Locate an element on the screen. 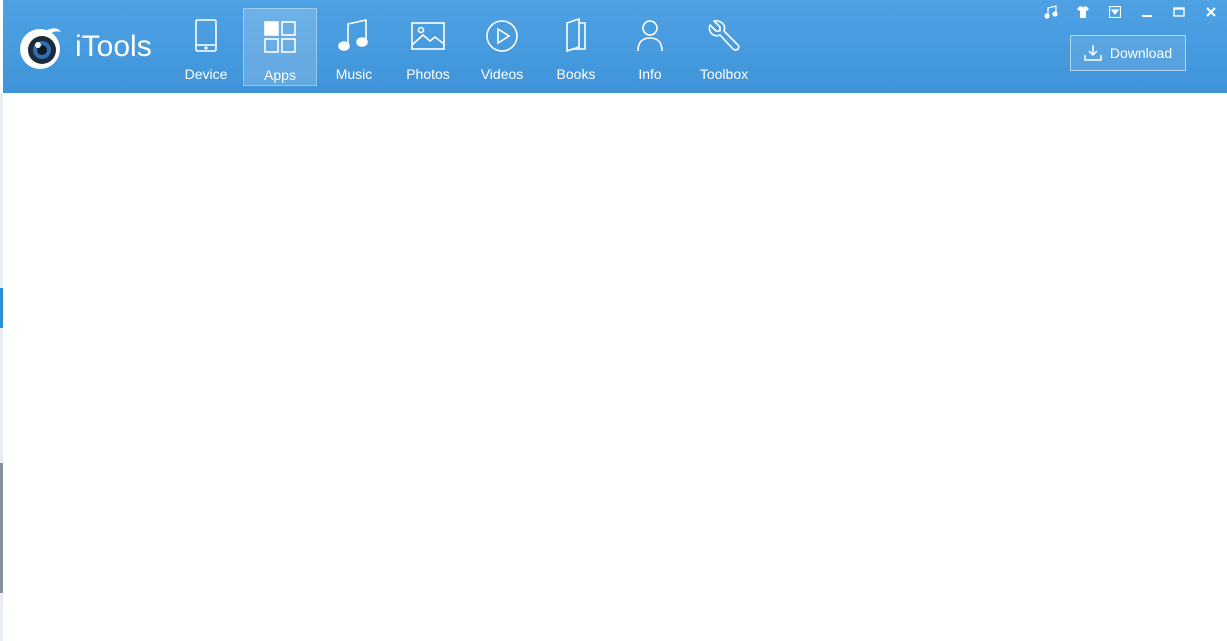  close-button is located at coordinates (1211, 12).